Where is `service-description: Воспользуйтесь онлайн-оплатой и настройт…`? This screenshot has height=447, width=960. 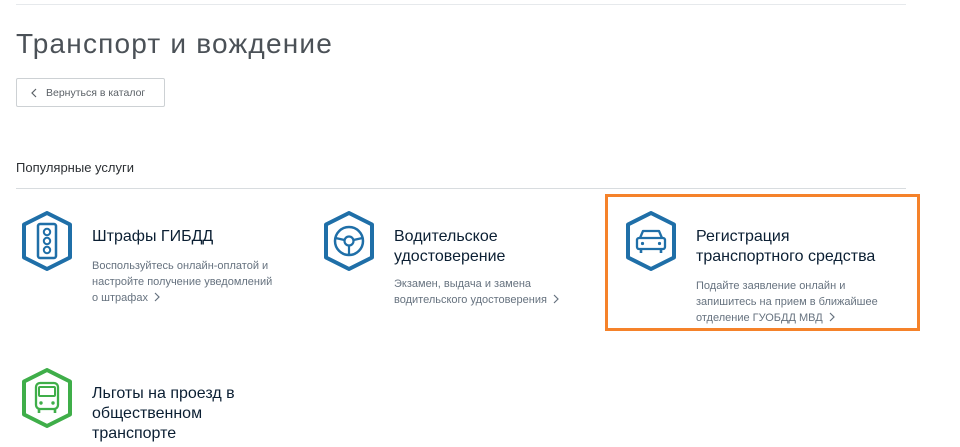 service-description: Воспользуйтесь онлайн-оплатой и настройт… is located at coordinates (192, 282).